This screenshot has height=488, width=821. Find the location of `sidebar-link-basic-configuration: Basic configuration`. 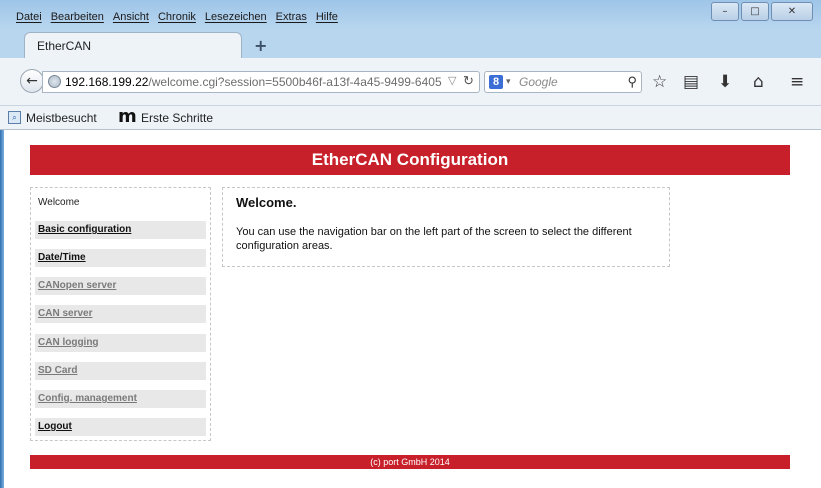

sidebar-link-basic-configuration: Basic configuration is located at coordinates (84, 229).